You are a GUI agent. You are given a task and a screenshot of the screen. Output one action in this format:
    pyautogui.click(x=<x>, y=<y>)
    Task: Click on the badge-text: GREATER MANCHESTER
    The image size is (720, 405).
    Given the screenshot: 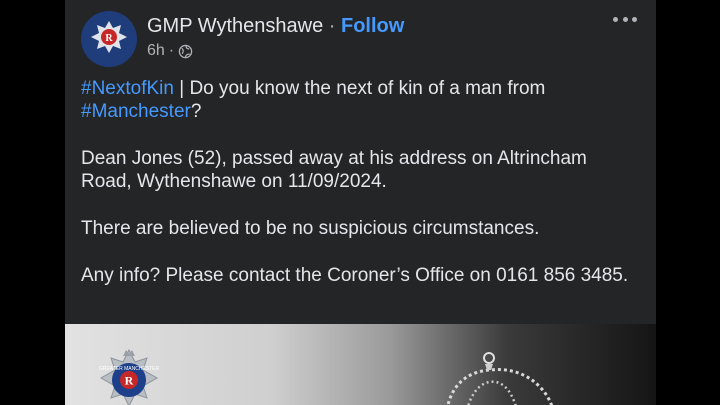 What is the action you would take?
    pyautogui.click(x=129, y=369)
    